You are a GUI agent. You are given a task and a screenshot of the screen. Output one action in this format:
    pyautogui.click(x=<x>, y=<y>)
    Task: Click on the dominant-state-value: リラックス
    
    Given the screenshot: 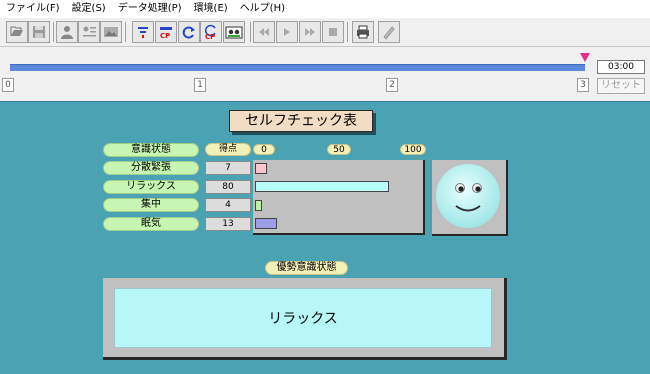 What is the action you would take?
    pyautogui.click(x=303, y=318)
    